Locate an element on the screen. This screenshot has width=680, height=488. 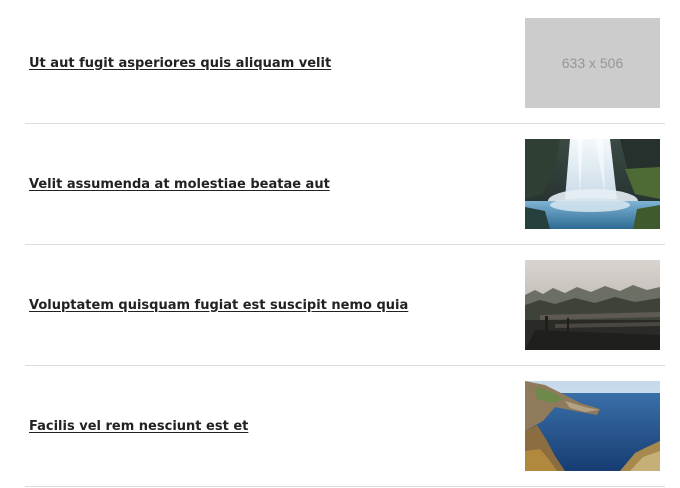
coastal-cliffs-image is located at coordinates (592, 426).